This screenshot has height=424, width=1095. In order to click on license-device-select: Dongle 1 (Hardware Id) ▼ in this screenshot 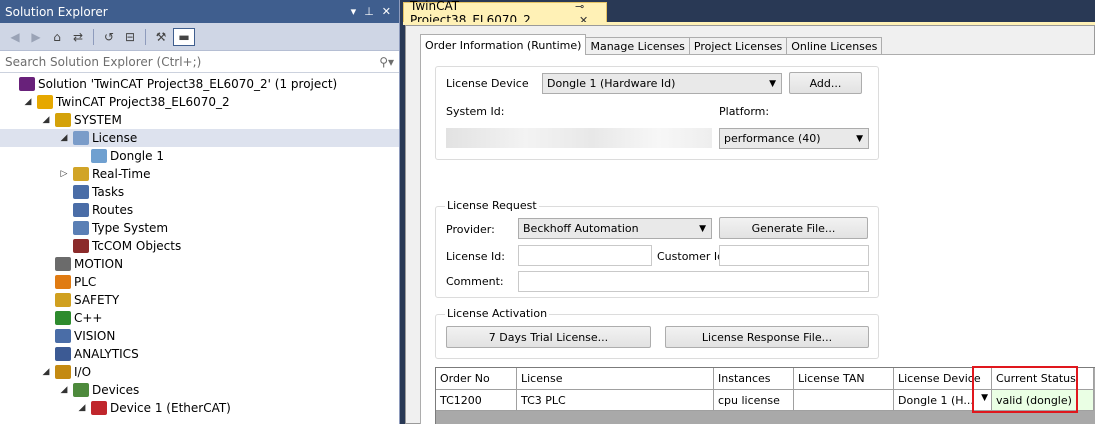, I will do `click(662, 83)`.